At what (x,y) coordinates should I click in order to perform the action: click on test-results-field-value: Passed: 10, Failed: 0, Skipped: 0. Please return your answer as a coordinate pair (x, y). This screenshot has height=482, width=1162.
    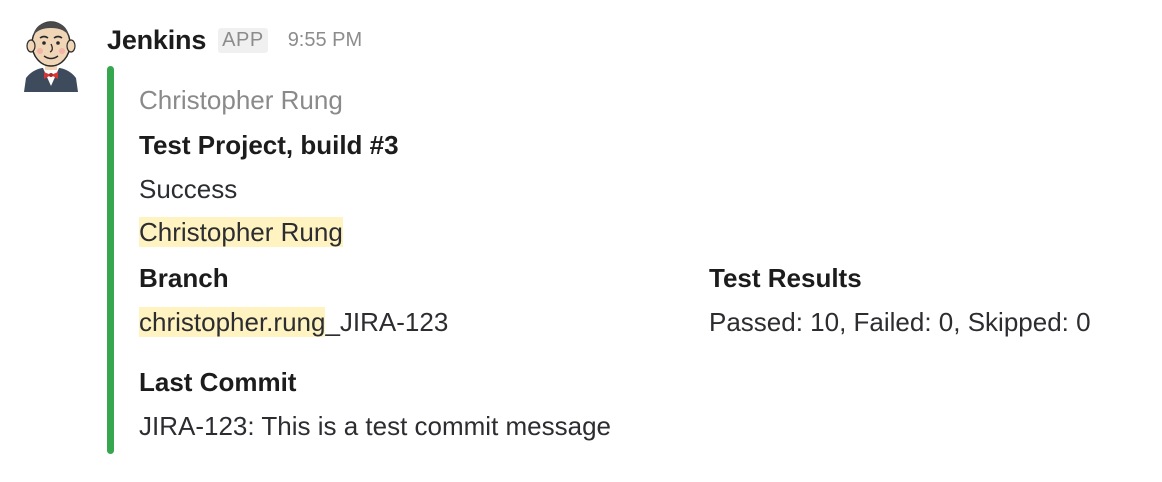
    Looking at the image, I should click on (900, 322).